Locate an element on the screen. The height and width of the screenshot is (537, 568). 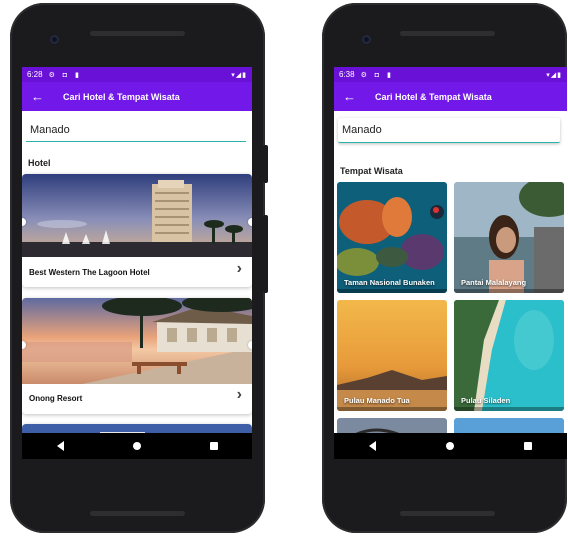
place-name: Pulau Siladen is located at coordinates (486, 400).